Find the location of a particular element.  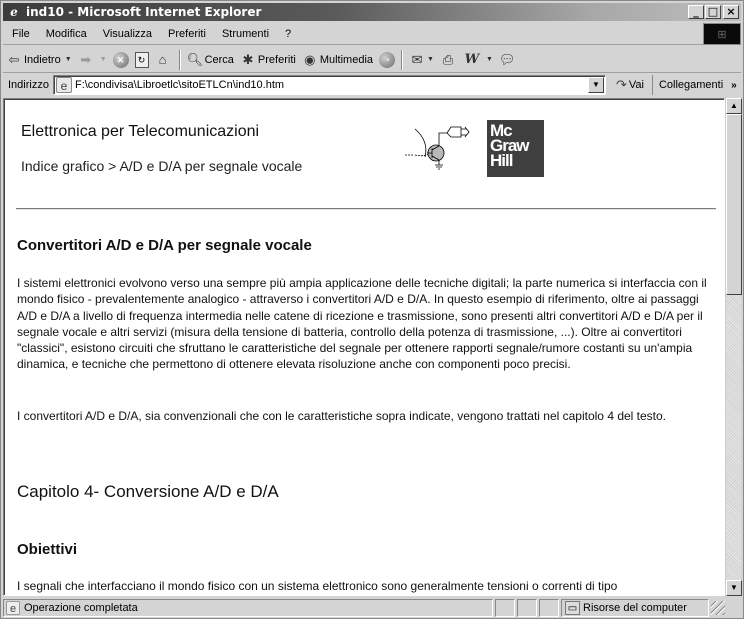

multimedia-label: Multimedia is located at coordinates (346, 59).